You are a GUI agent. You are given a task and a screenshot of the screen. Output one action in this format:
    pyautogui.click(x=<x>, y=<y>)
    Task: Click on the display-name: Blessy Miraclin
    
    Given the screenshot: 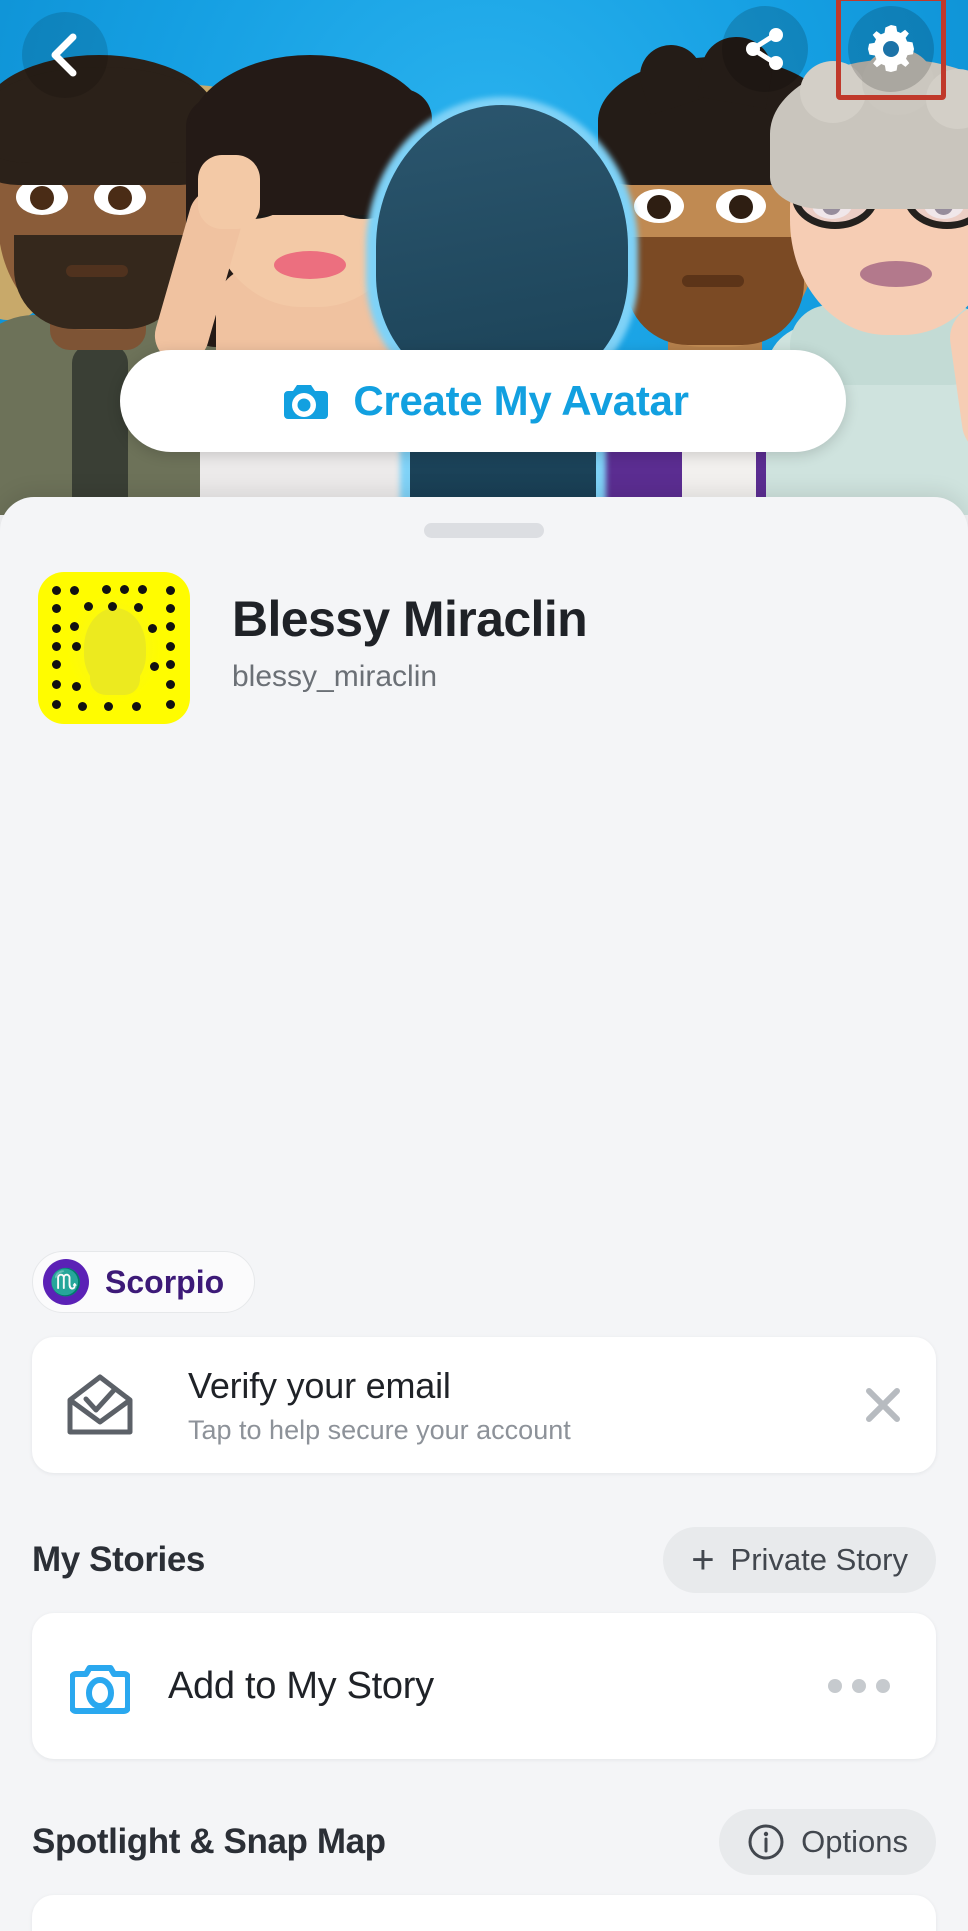 What is the action you would take?
    pyautogui.click(x=410, y=619)
    